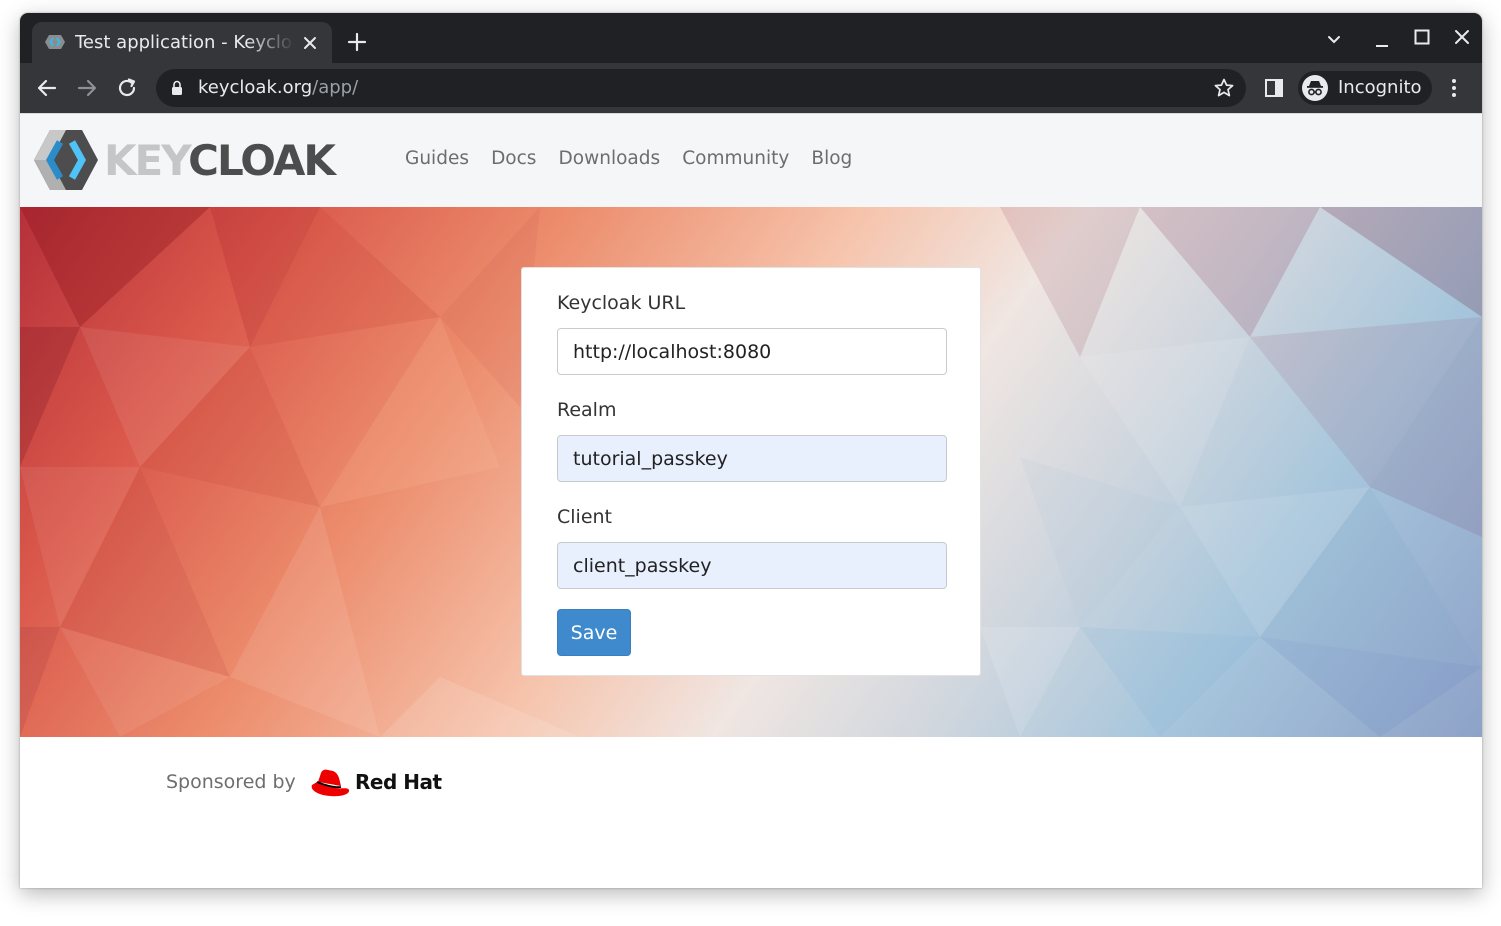 The width and height of the screenshot is (1501, 926). What do you see at coordinates (437, 158) in the screenshot?
I see `nav-link-guides: Guides` at bounding box center [437, 158].